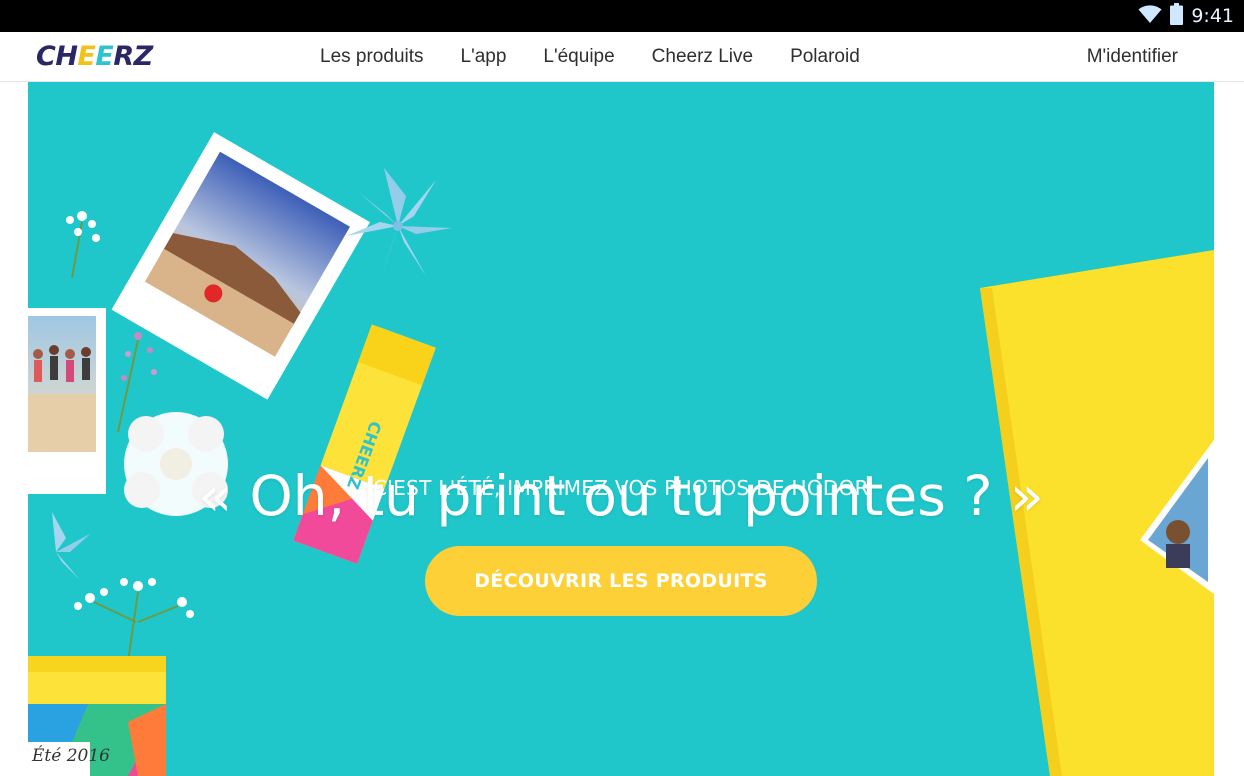 The height and width of the screenshot is (776, 1244). Describe the element at coordinates (71, 756) in the screenshot. I see `photo-box-label: Été 2016` at that location.